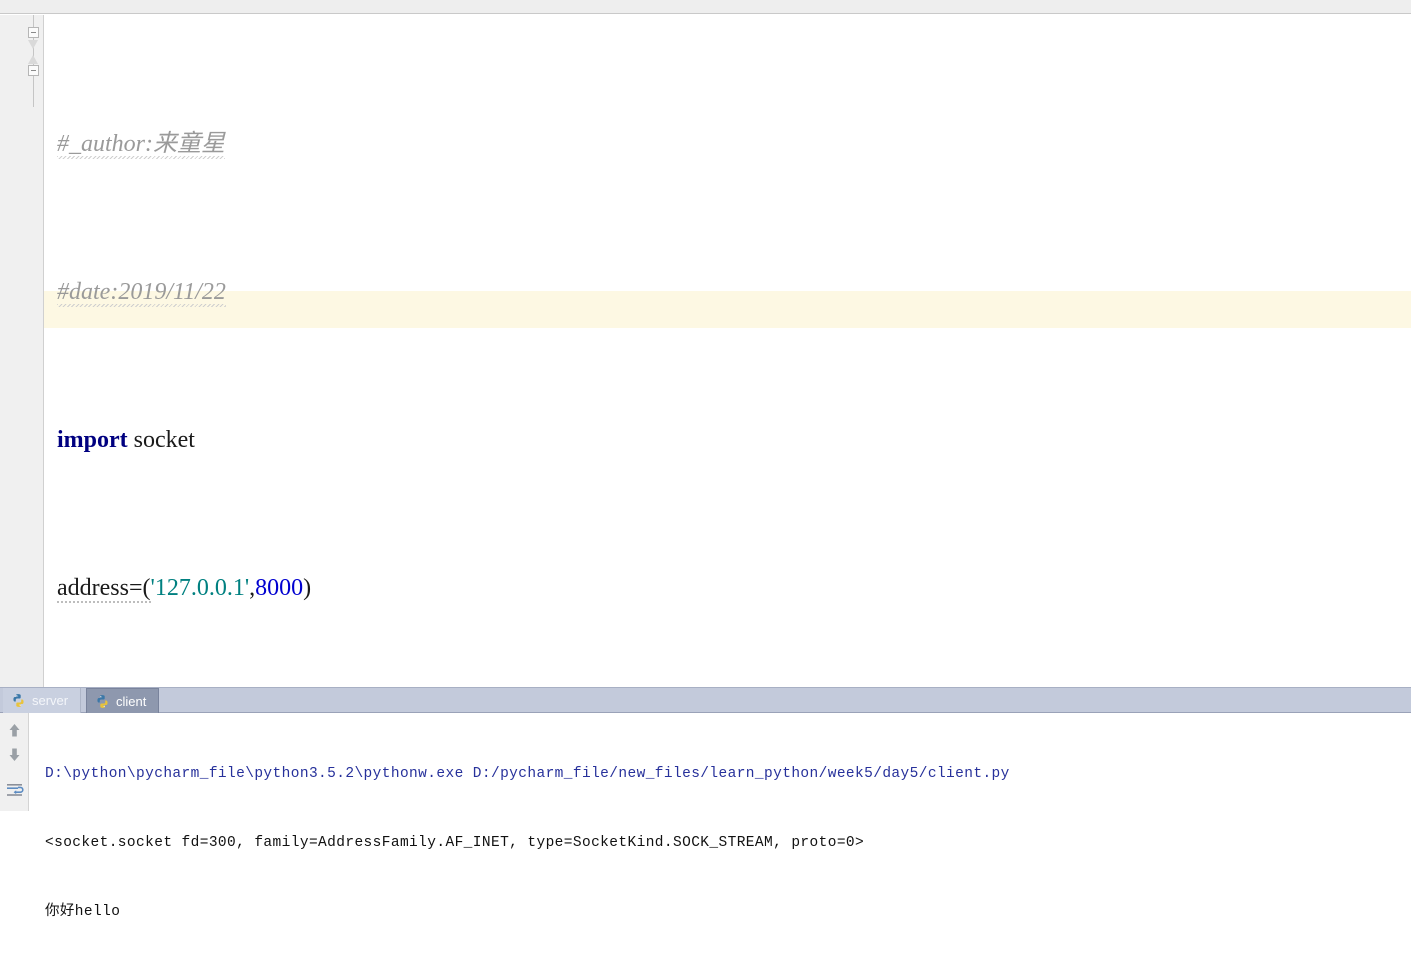 The image size is (1411, 970). Describe the element at coordinates (279, 588) in the screenshot. I see `code-token-number: 8000` at that location.